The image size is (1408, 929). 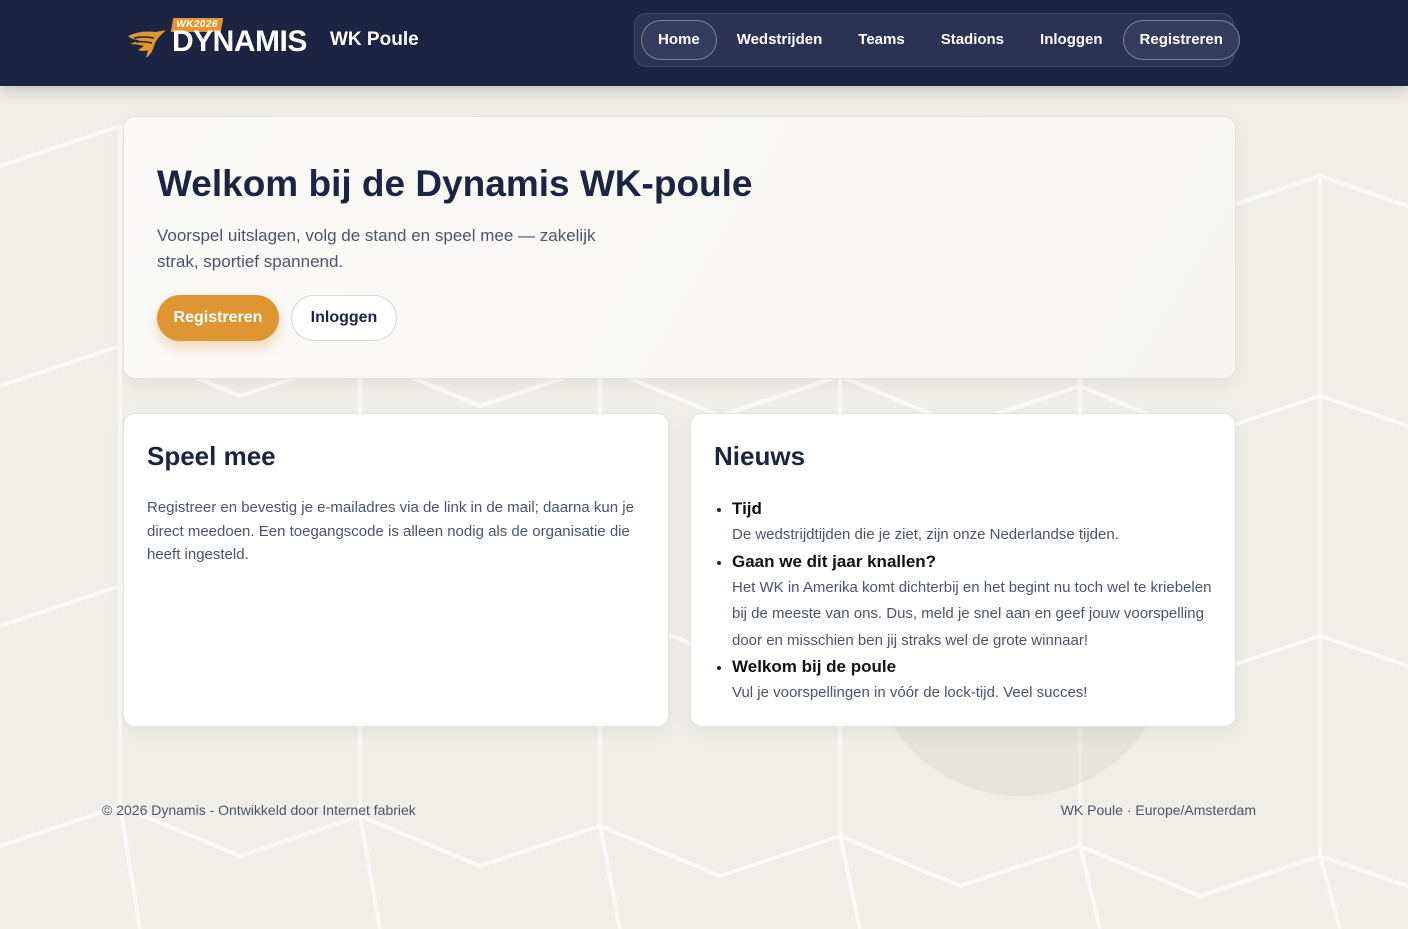 What do you see at coordinates (834, 561) in the screenshot?
I see `news-item-title: Gaan we dit jaar knallen?` at bounding box center [834, 561].